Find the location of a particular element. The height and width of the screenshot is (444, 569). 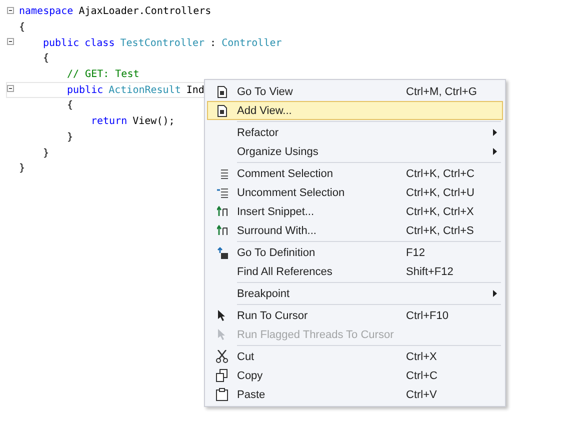

code-token: View(); is located at coordinates (153, 122).